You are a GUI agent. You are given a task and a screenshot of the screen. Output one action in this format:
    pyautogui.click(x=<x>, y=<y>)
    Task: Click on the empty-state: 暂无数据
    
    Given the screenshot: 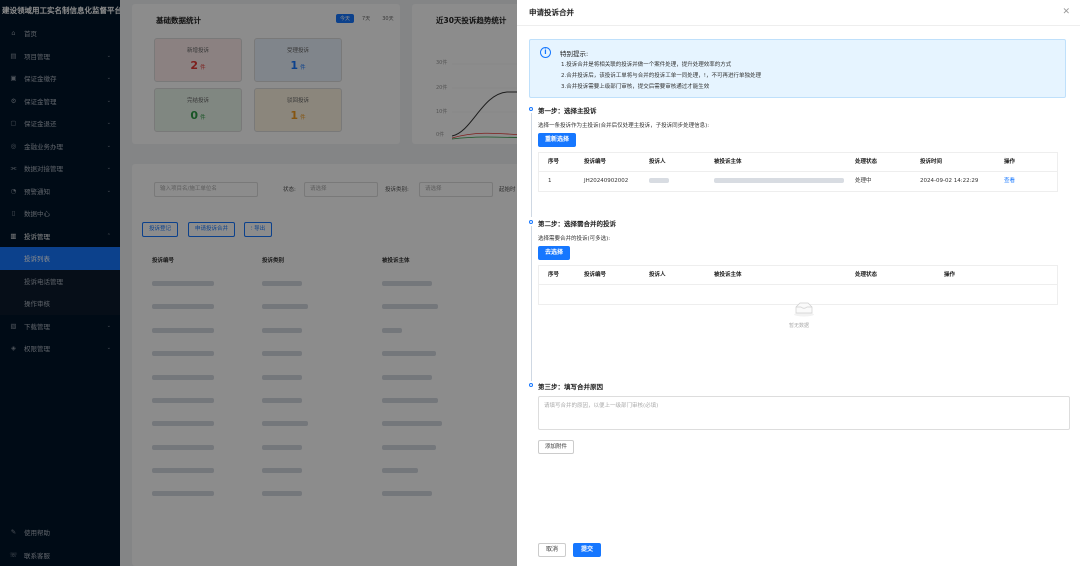 What is the action you would take?
    pyautogui.click(x=798, y=307)
    